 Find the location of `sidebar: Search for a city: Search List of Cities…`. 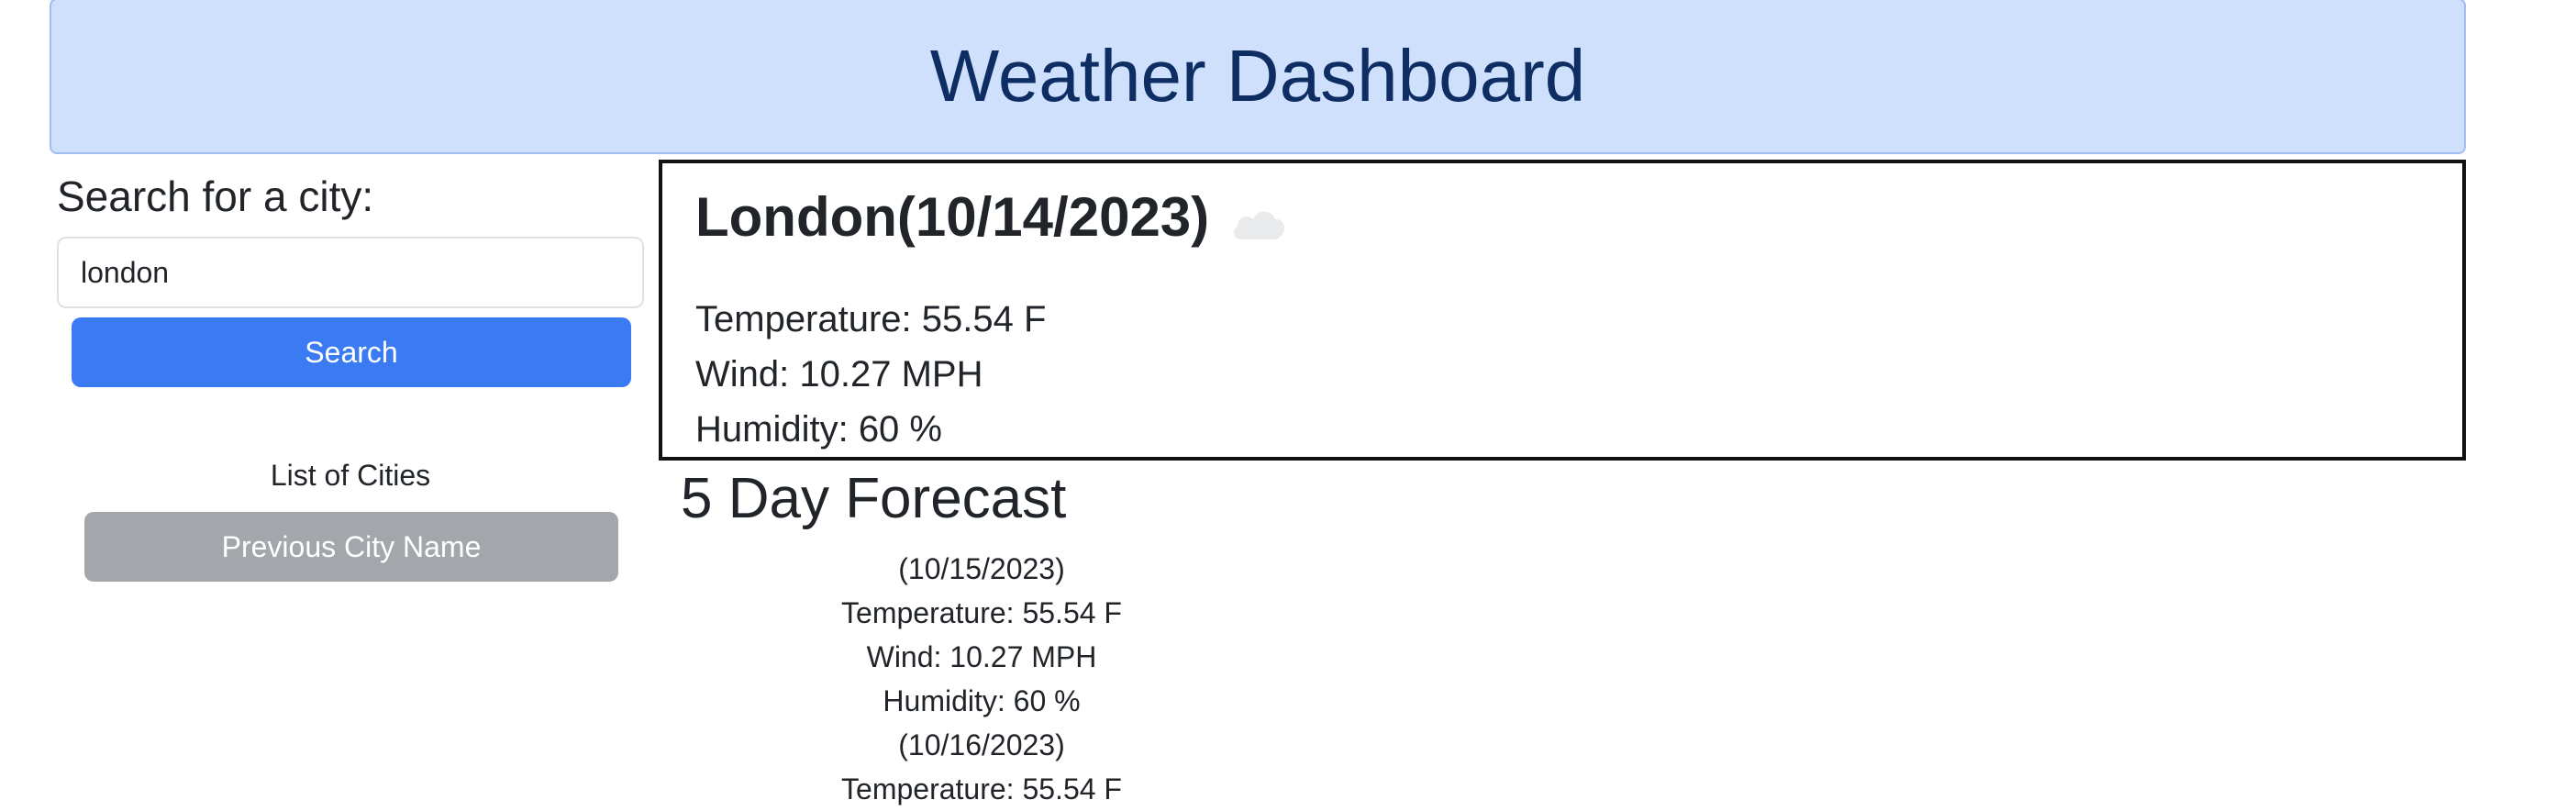

sidebar: Search for a city: Search List of Cities… is located at coordinates (350, 370).